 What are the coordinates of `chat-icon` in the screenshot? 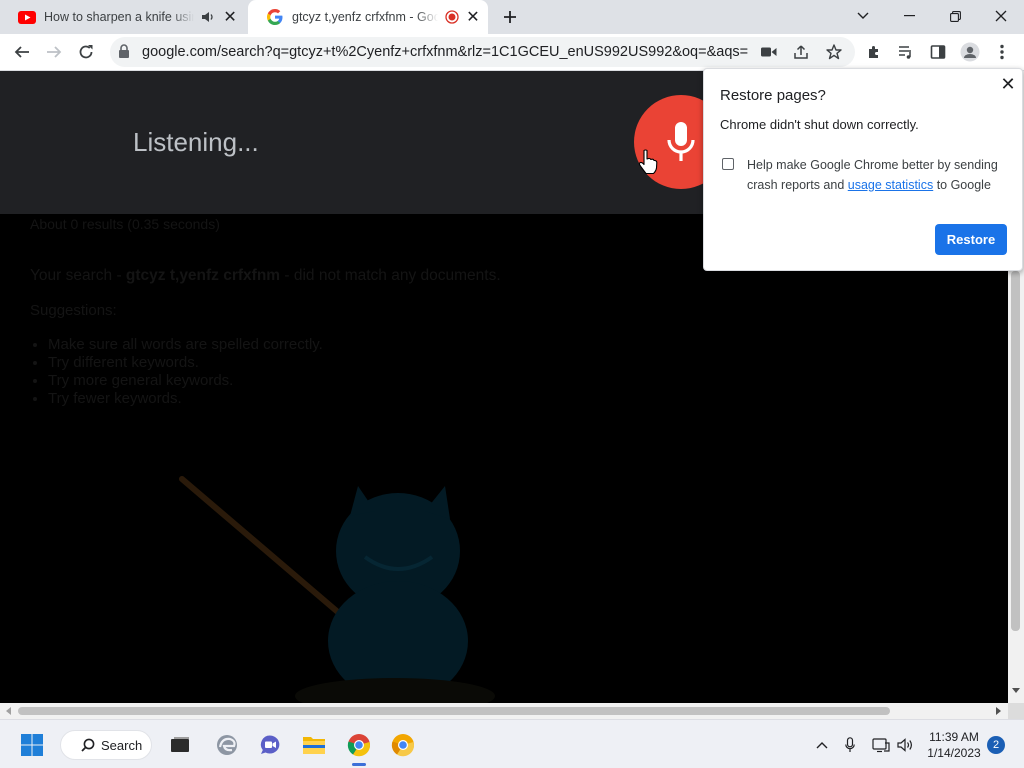 It's located at (270, 744).